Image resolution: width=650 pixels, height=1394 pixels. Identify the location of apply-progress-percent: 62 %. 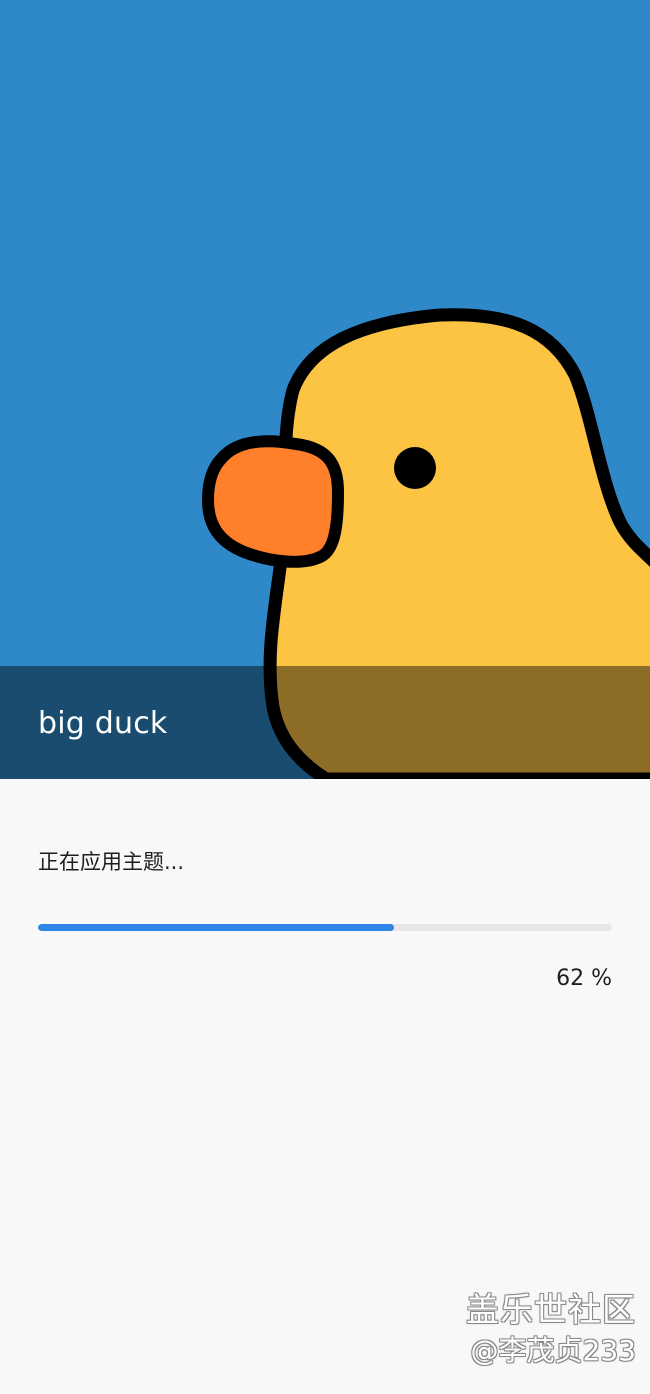
(584, 978).